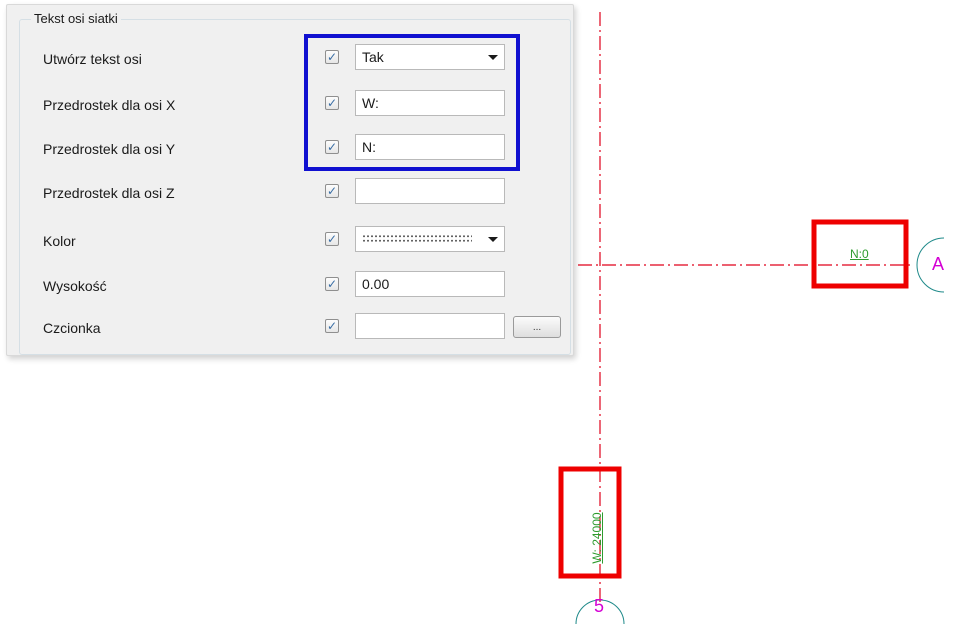 This screenshot has height=625, width=956. I want to click on prefix-z-checkbox: ✓, so click(332, 191).